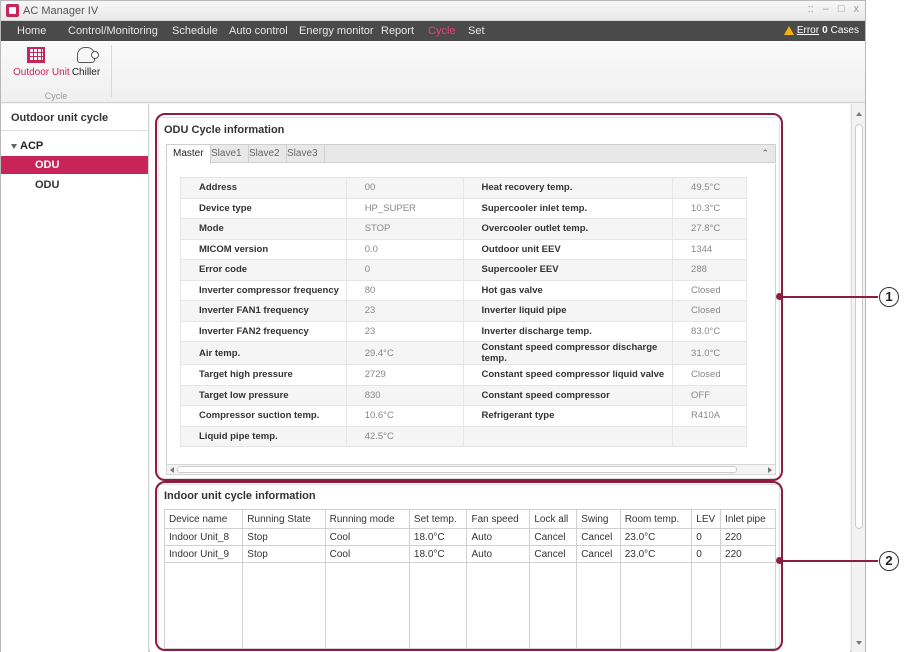 The width and height of the screenshot is (904, 652). Describe the element at coordinates (203, 554) in the screenshot. I see `idu-table-cell: Indoor Unit_9` at that location.